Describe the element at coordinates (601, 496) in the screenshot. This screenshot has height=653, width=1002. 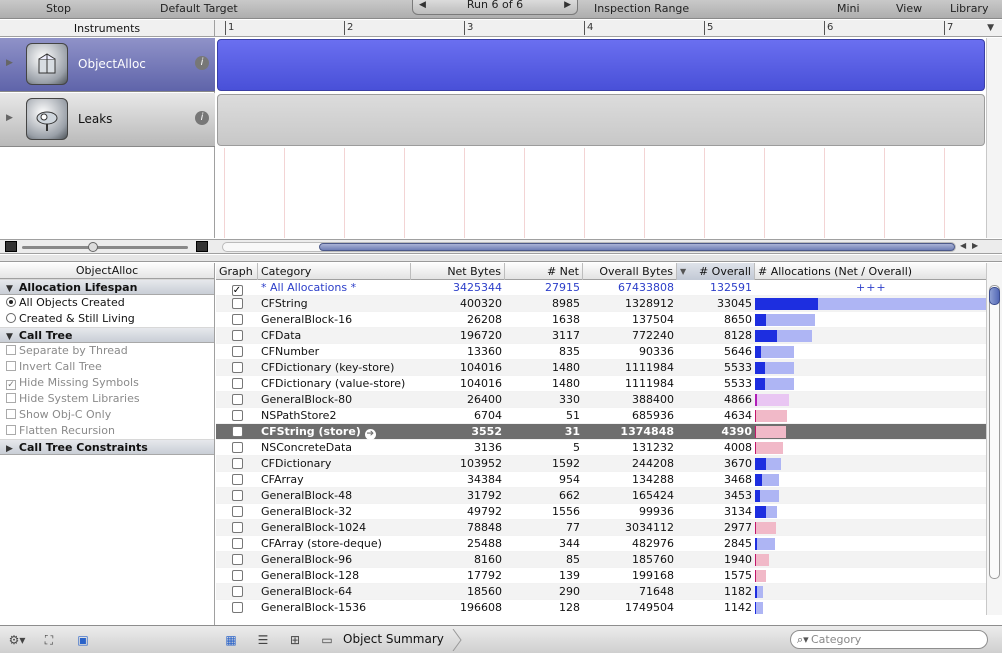
I see `table-row: GeneralBlock-48 31792 662 165424 3453` at that location.